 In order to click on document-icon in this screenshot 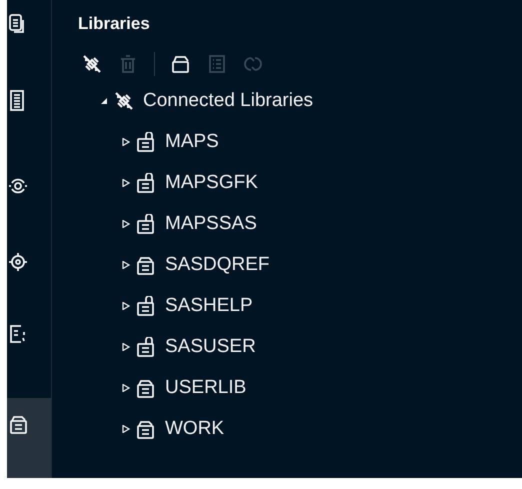, I will do `click(18, 25)`.